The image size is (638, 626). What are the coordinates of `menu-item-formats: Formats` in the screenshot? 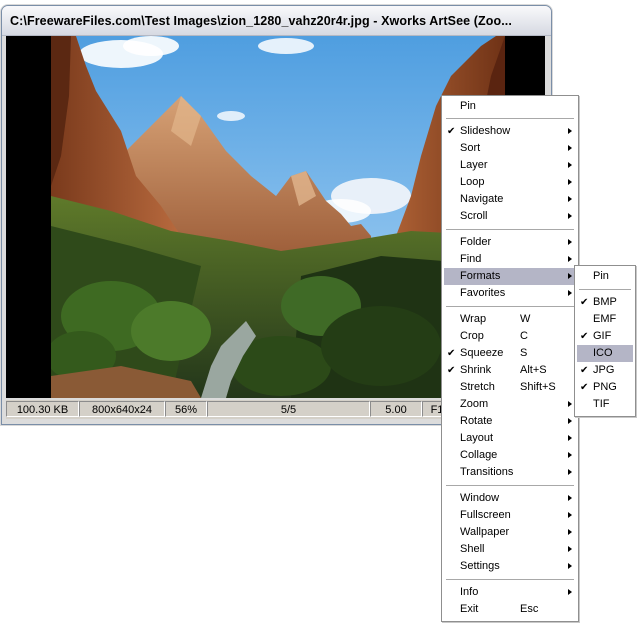 It's located at (510, 276).